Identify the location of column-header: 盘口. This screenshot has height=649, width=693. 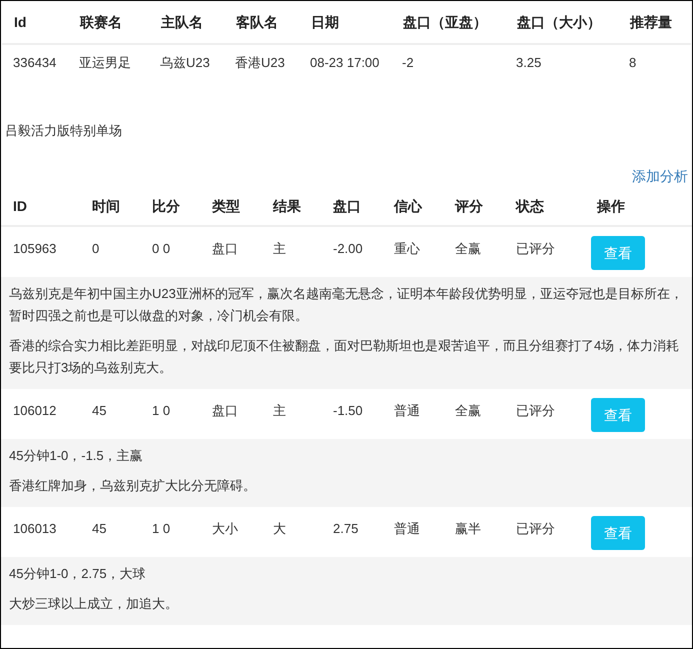
(347, 206).